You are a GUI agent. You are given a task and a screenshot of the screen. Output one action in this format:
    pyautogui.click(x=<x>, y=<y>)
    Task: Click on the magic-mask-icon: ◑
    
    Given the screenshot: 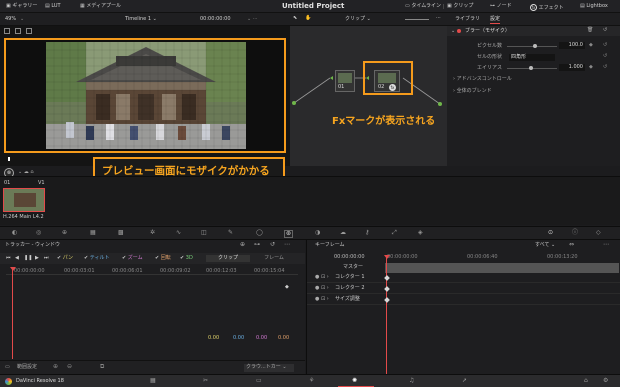 What is the action you would take?
    pyautogui.click(x=317, y=233)
    